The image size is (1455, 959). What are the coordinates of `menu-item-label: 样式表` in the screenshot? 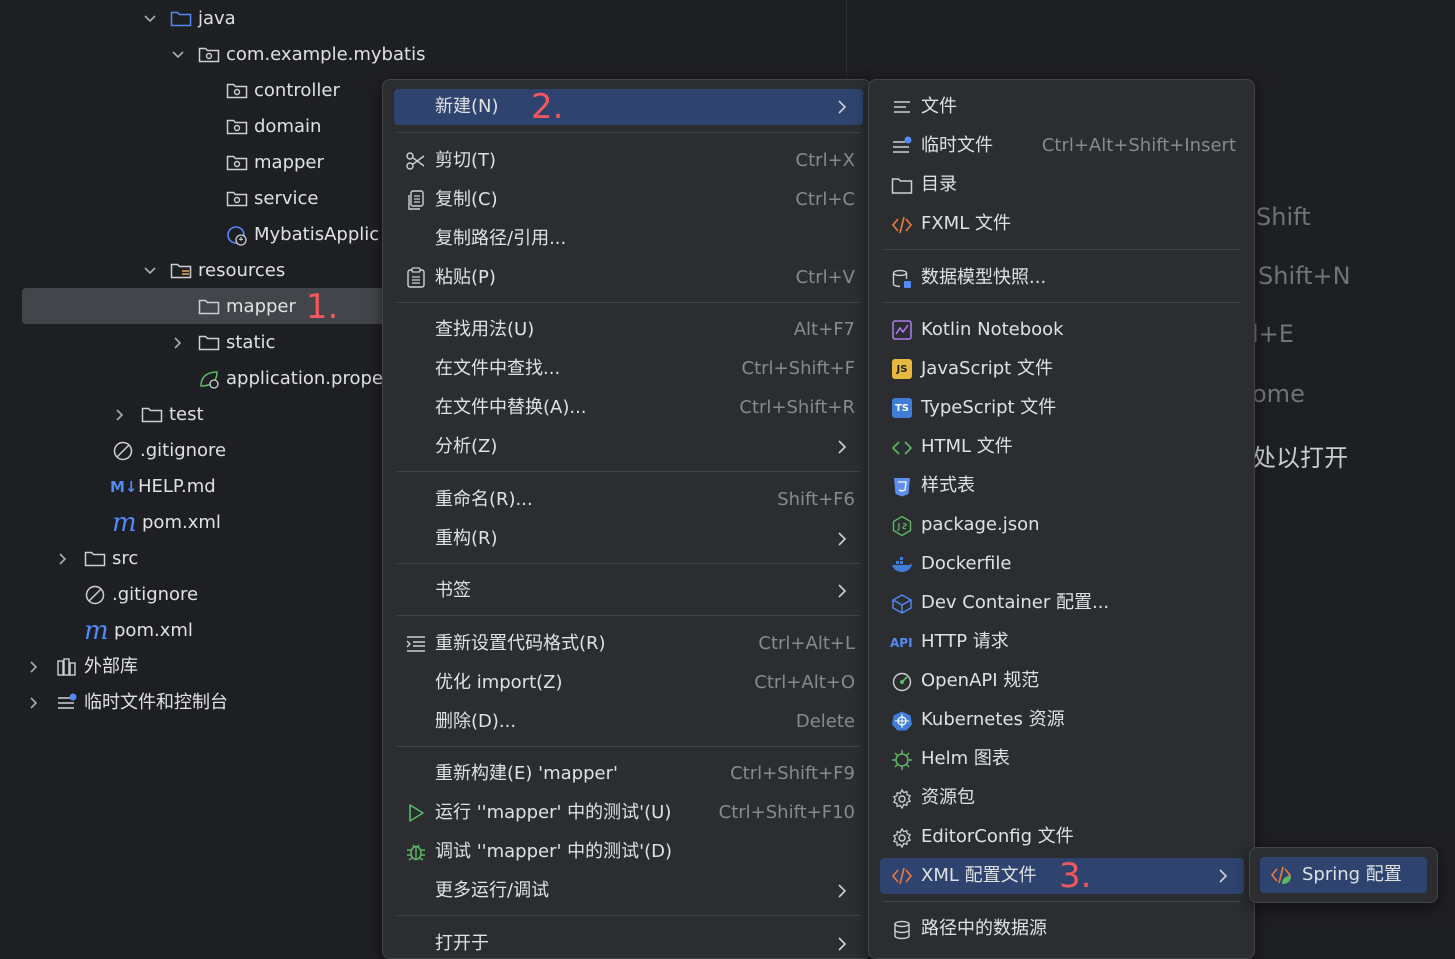 It's located at (948, 485).